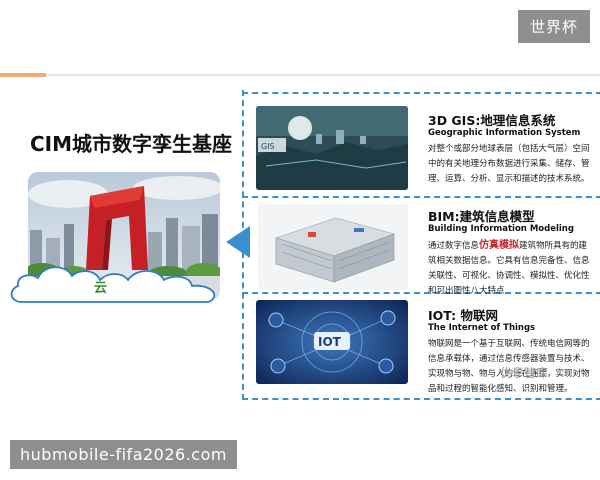 The image size is (600, 480). I want to click on watermark-text: 优享智库, so click(524, 373).